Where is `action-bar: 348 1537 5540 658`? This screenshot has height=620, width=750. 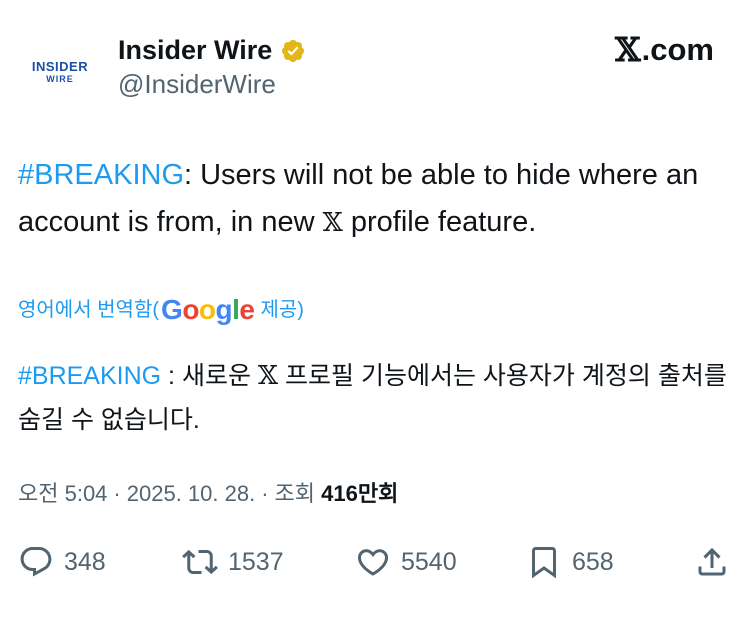 action-bar: 348 1537 5540 658 is located at coordinates (375, 562).